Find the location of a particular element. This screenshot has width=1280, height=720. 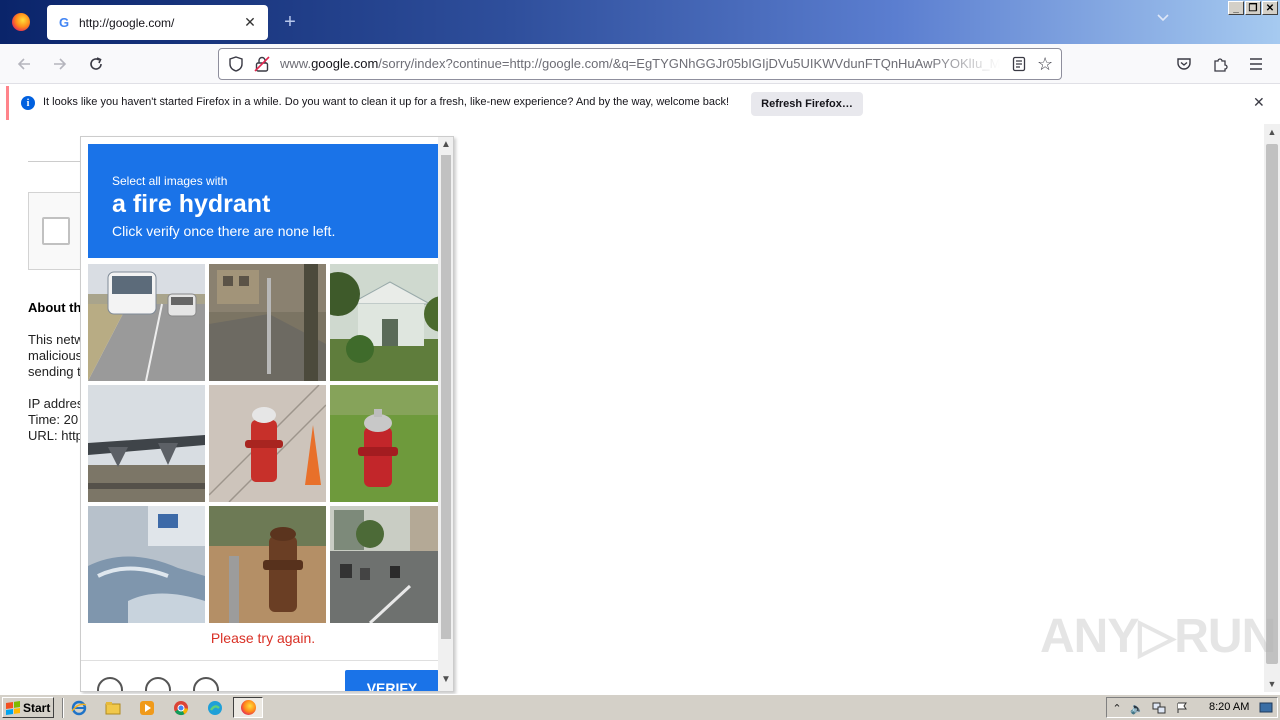

hamburger-menu-icon is located at coordinates (1256, 64).